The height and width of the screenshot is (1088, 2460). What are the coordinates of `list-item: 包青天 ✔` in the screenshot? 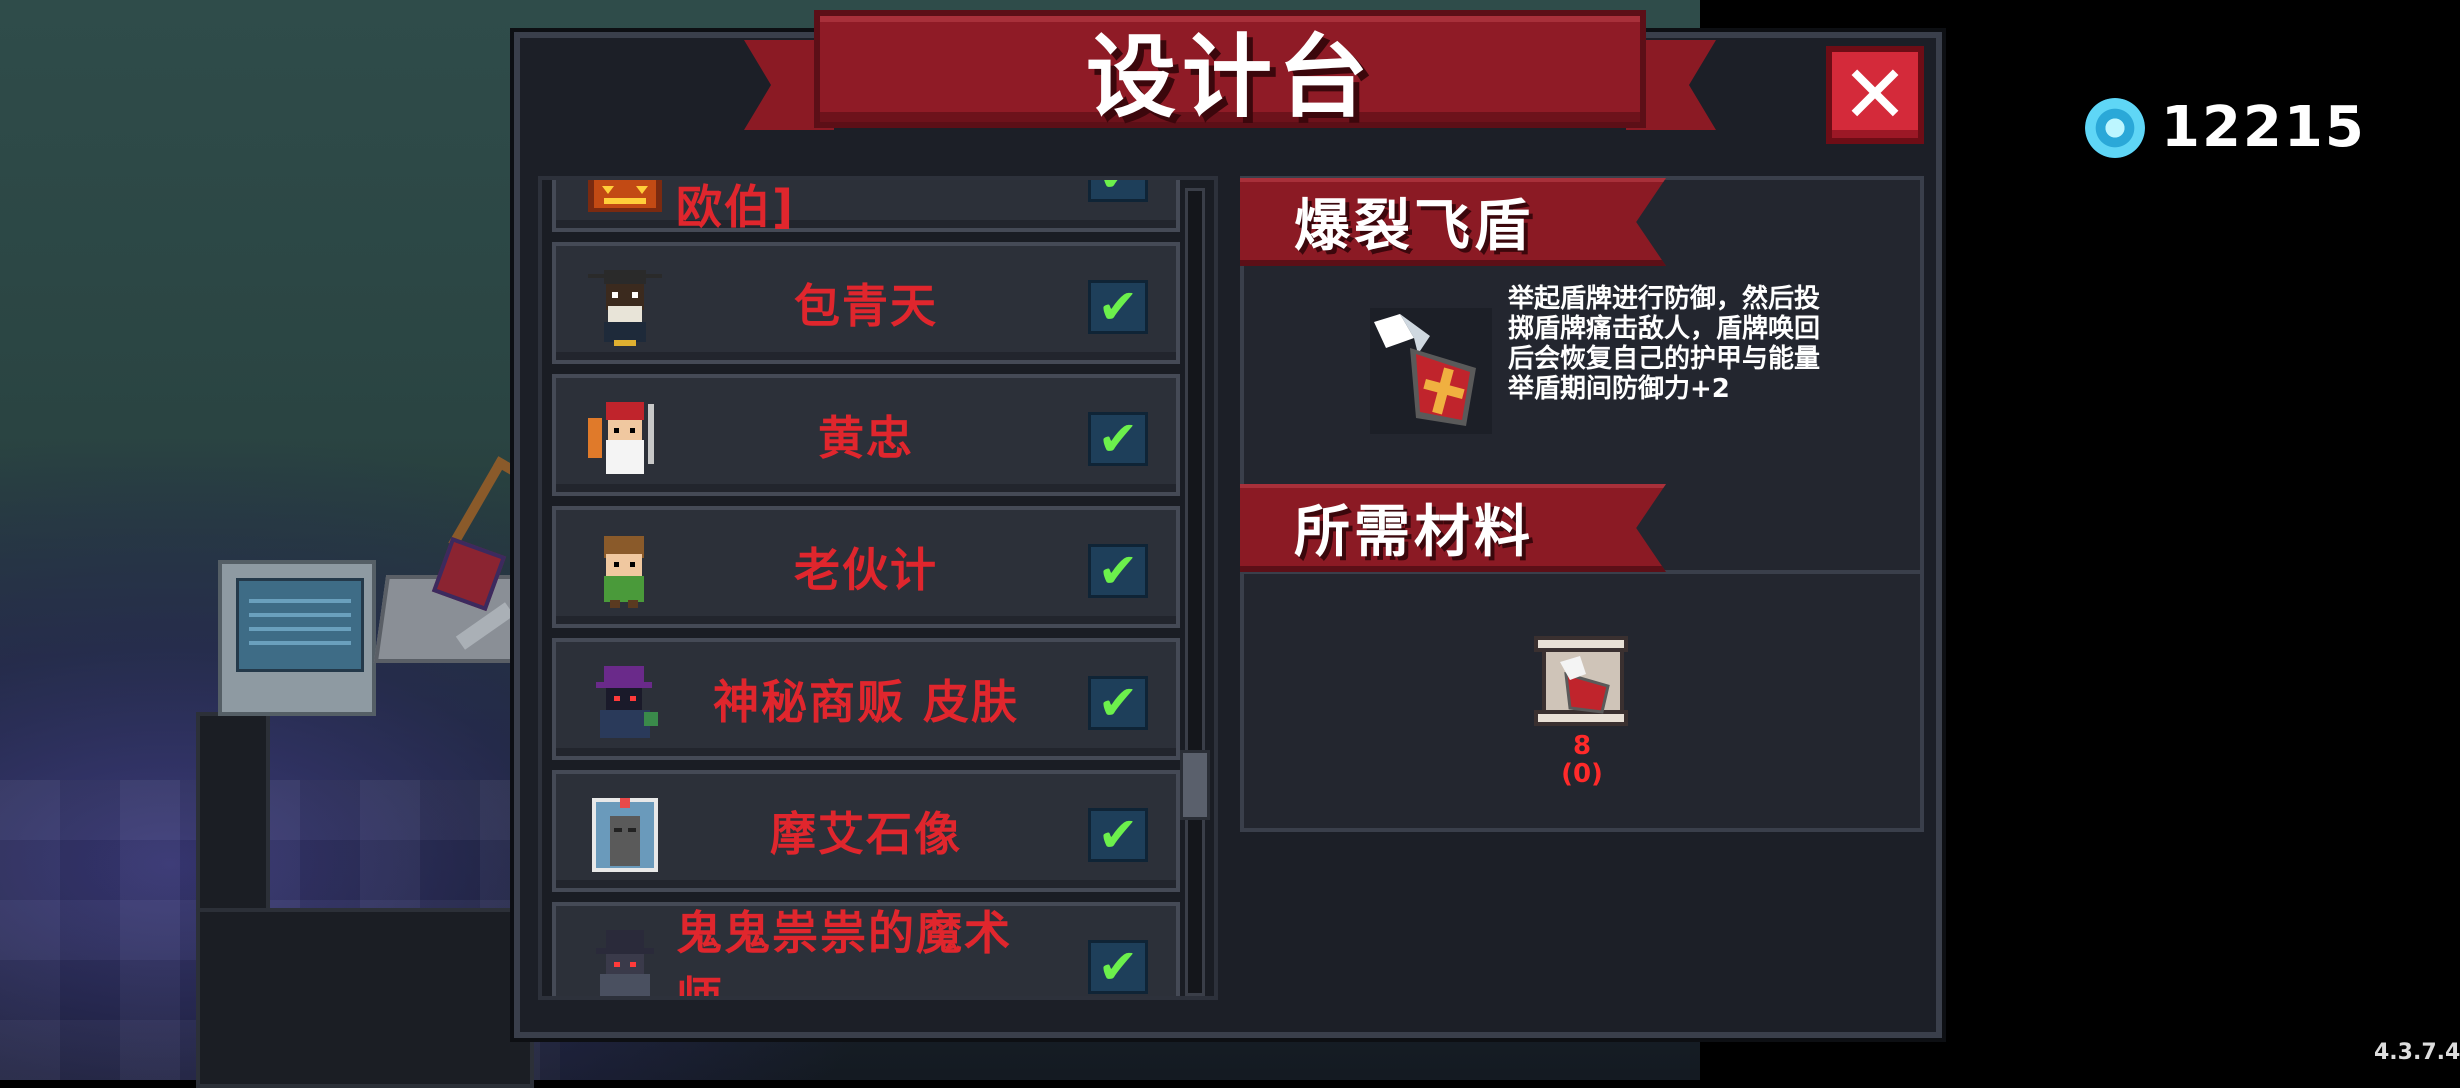 It's located at (866, 303).